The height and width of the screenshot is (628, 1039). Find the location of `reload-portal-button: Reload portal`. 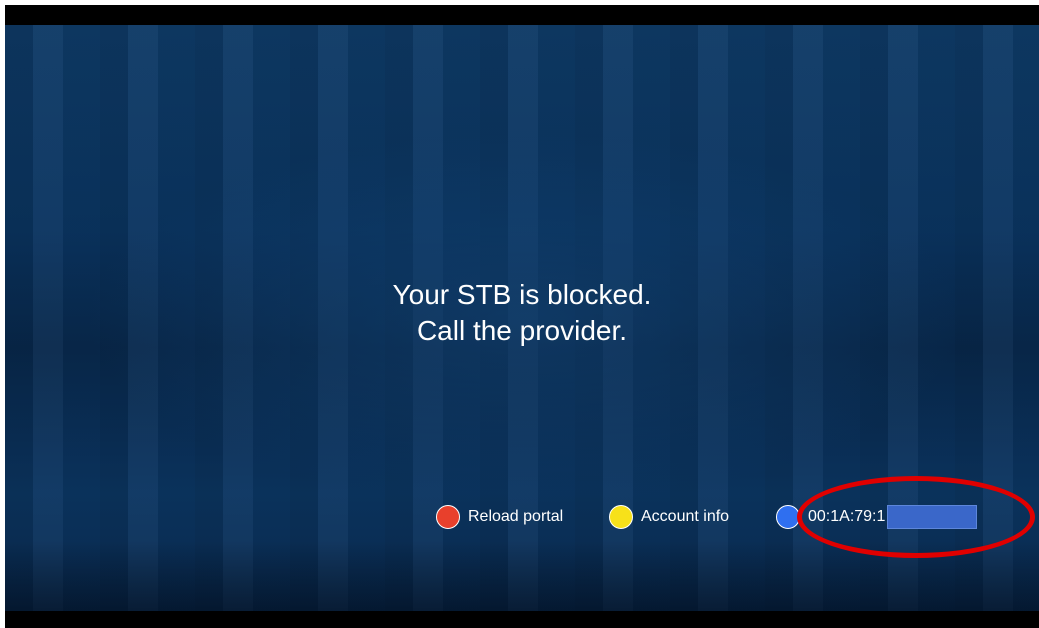

reload-portal-button: Reload portal is located at coordinates (499, 517).